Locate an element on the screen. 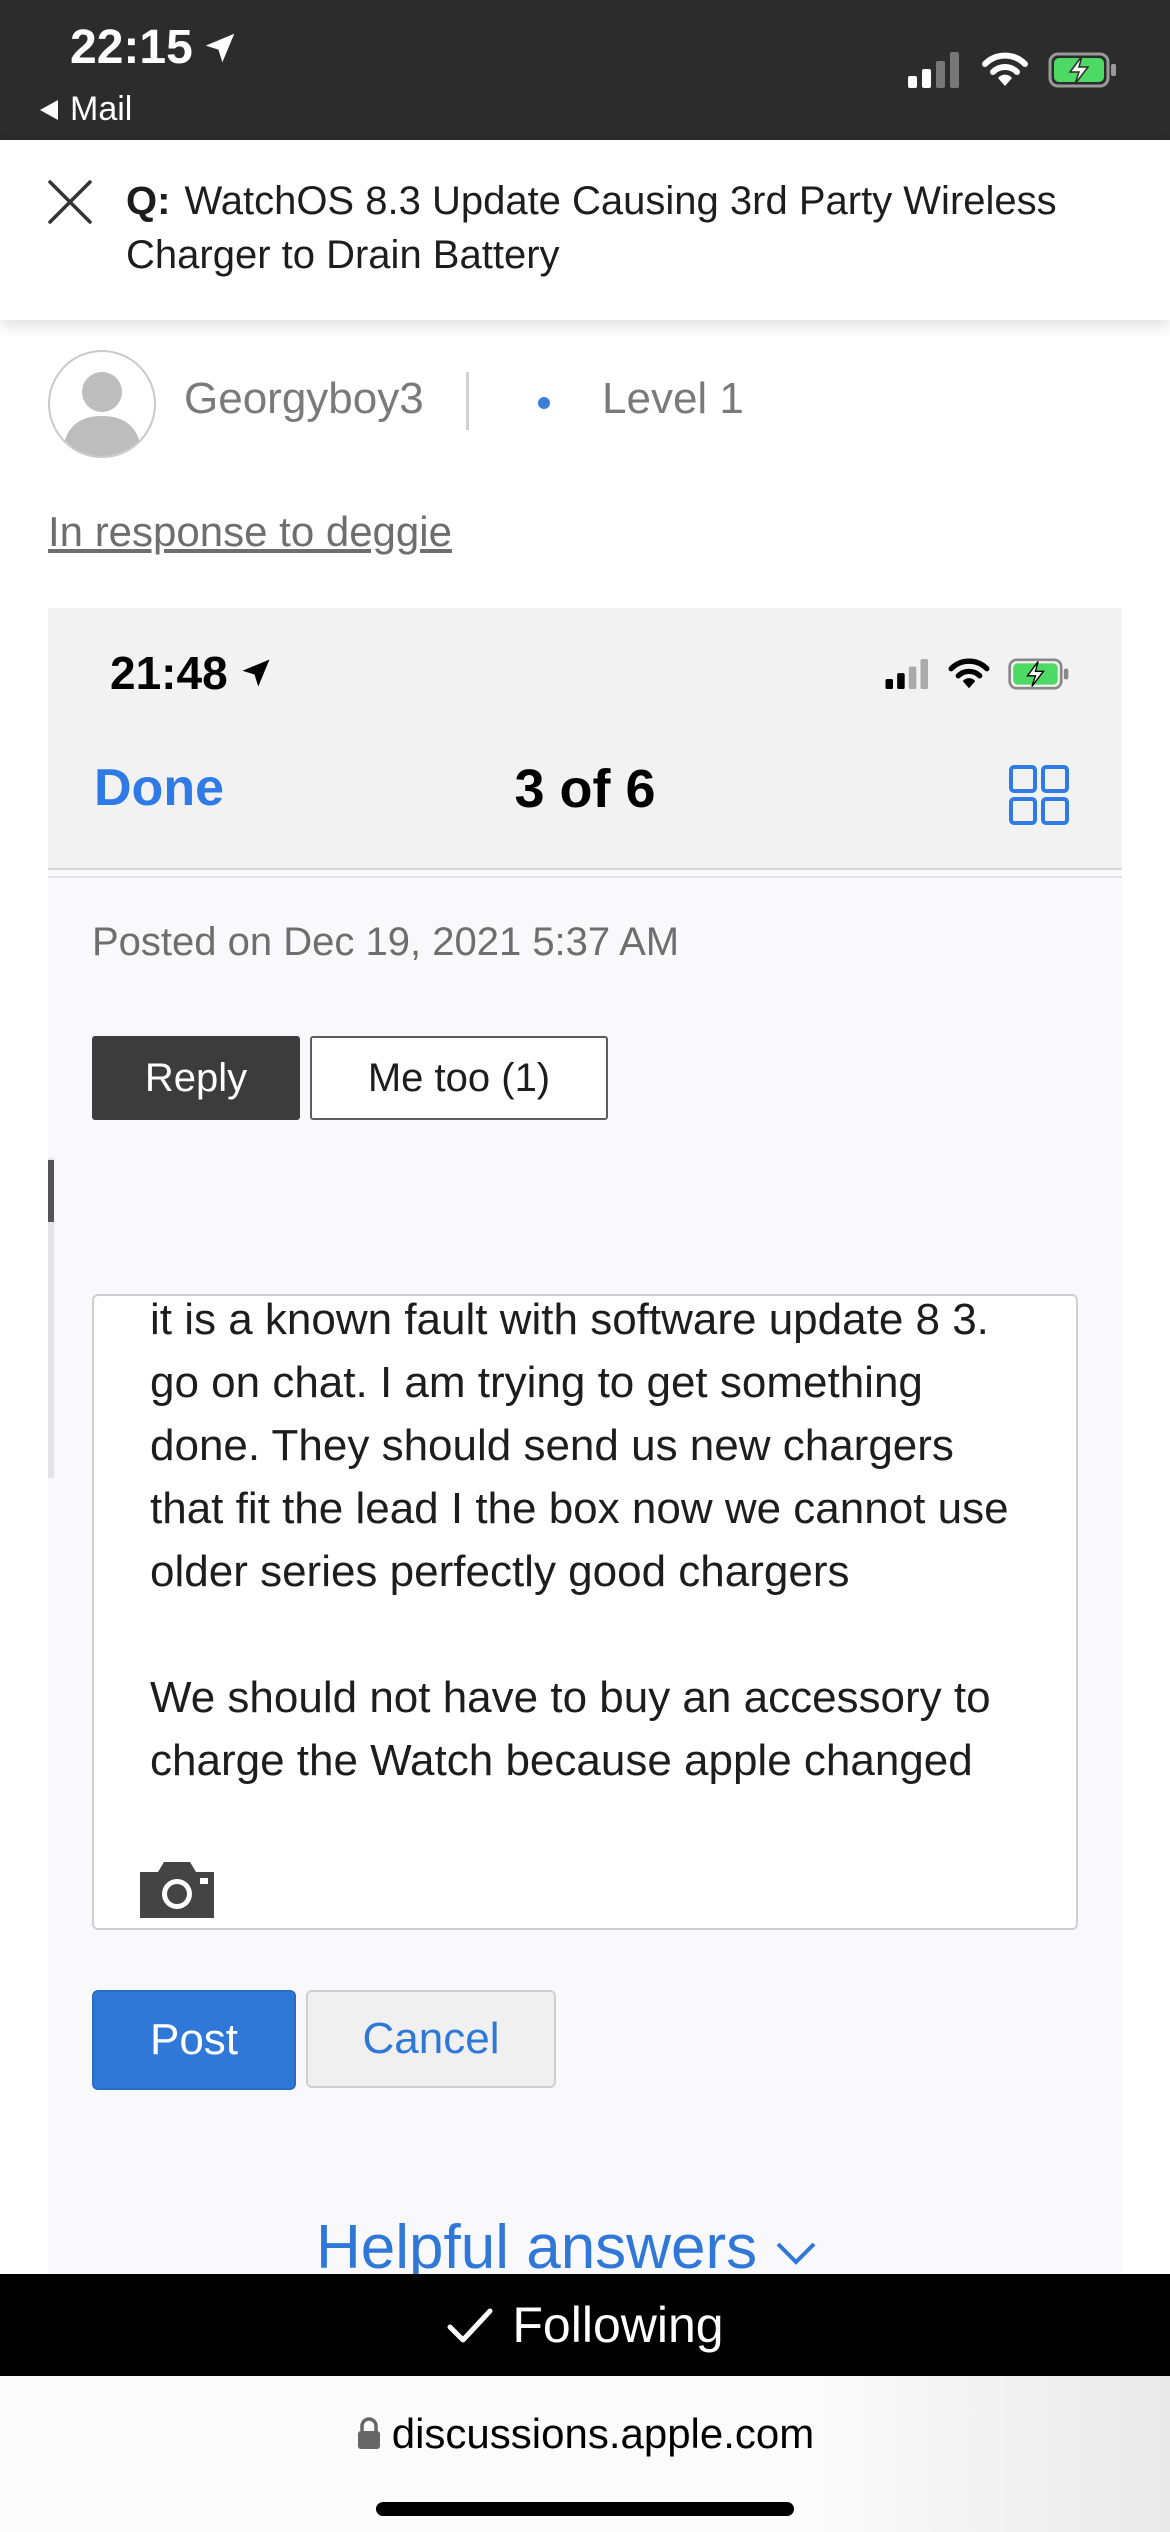  back-to-mail-button: Mail is located at coordinates (85, 109).